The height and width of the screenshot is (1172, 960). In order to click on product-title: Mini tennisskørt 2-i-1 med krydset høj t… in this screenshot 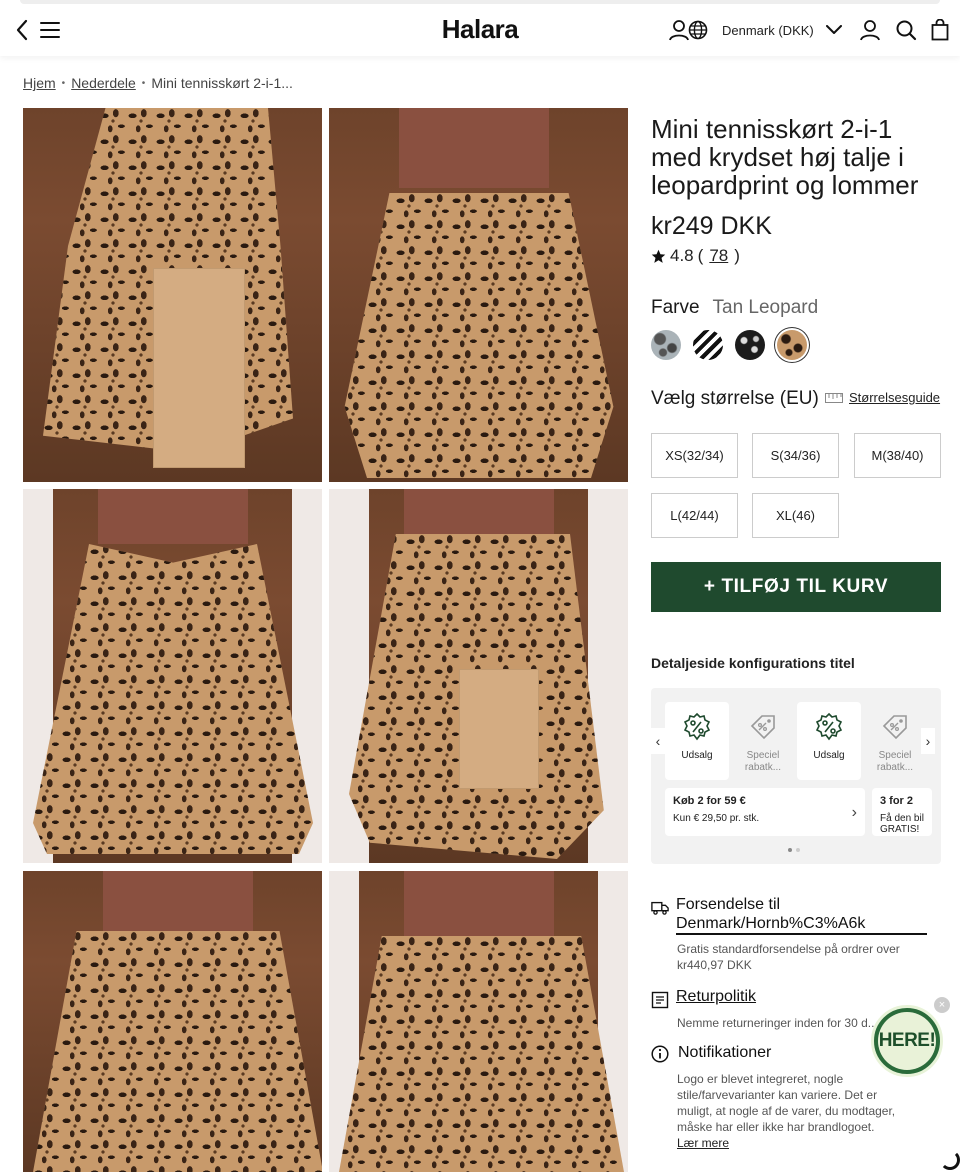, I will do `click(785, 157)`.